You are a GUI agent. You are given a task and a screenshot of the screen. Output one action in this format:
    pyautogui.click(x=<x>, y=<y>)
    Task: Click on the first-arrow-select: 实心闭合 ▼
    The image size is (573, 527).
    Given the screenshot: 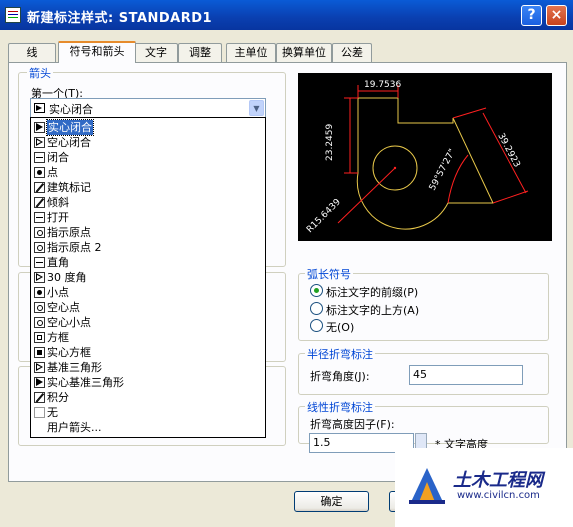 What is the action you would take?
    pyautogui.click(x=148, y=108)
    